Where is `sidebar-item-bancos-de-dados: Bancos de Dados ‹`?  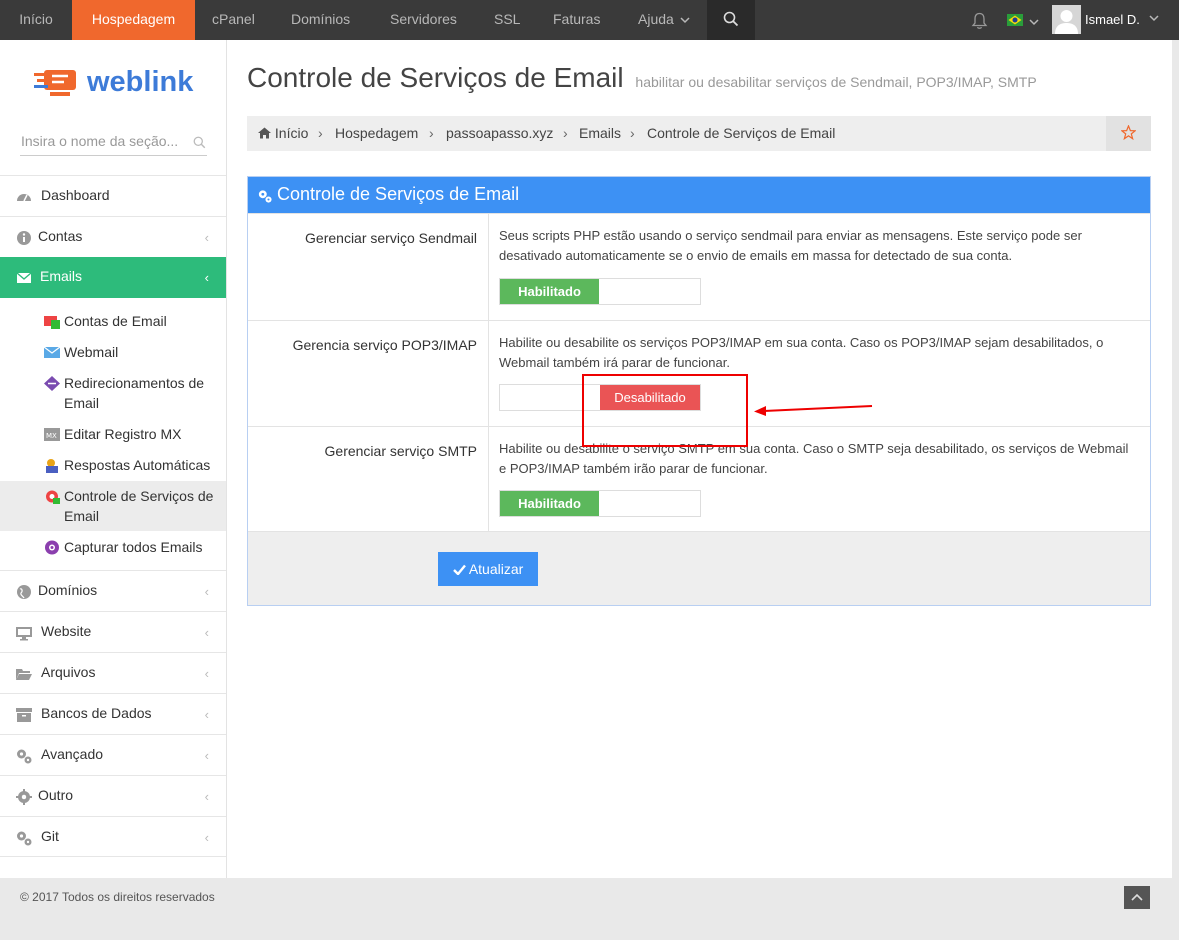
sidebar-item-bancos-de-dados: Bancos de Dados ‹ is located at coordinates (113, 713).